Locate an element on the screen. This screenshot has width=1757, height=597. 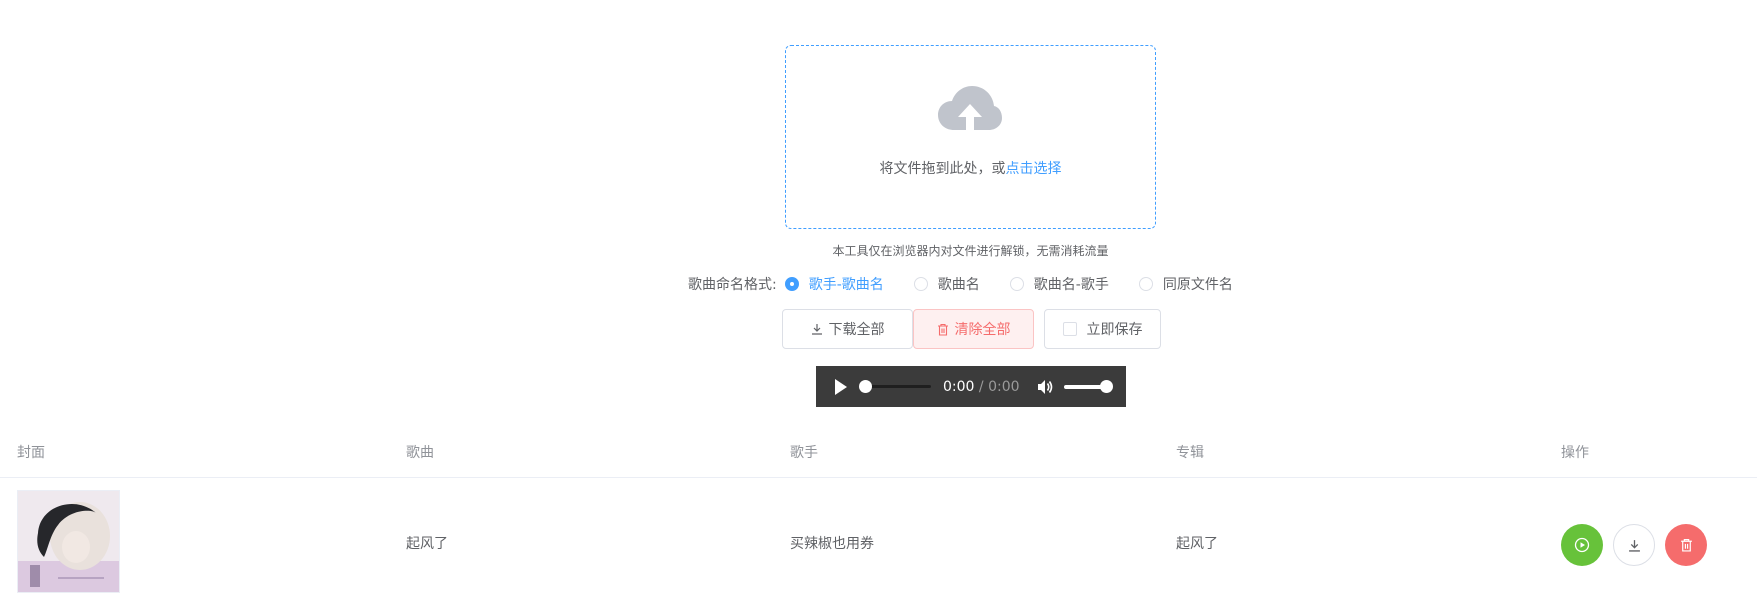
clear-all-button: 清除全部 is located at coordinates (973, 329).